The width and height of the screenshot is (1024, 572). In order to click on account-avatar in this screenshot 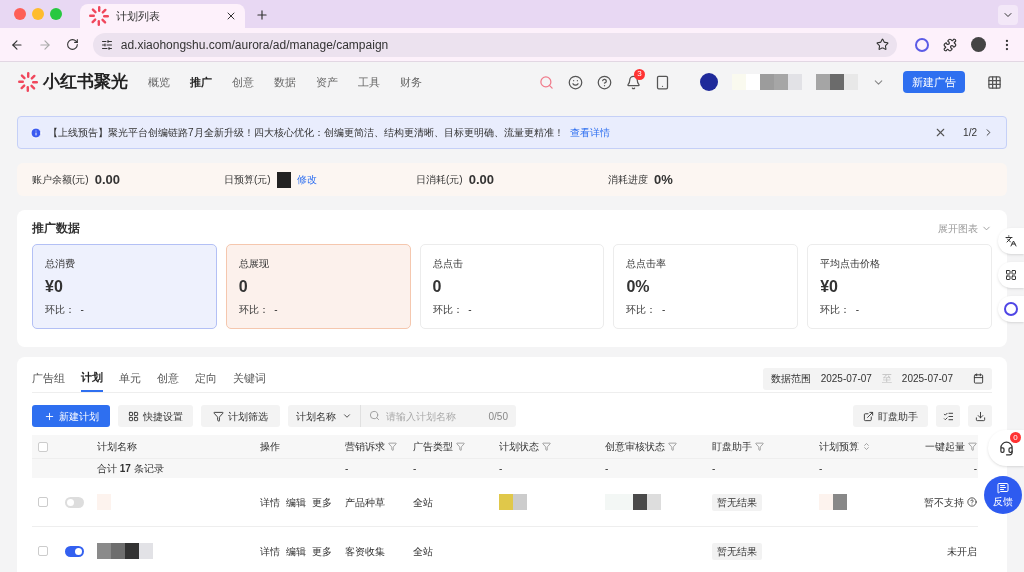, I will do `click(709, 82)`.